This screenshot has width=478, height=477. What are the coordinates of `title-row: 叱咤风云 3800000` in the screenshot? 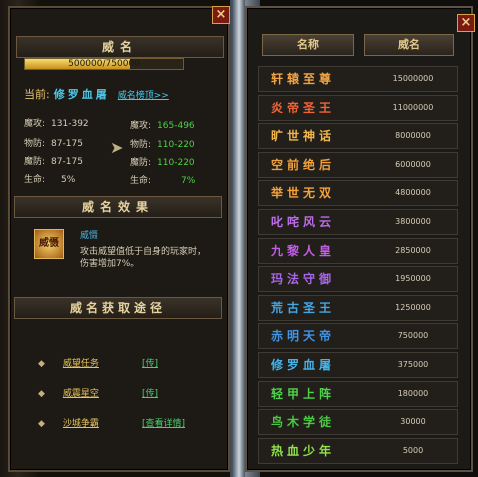 It's located at (358, 222).